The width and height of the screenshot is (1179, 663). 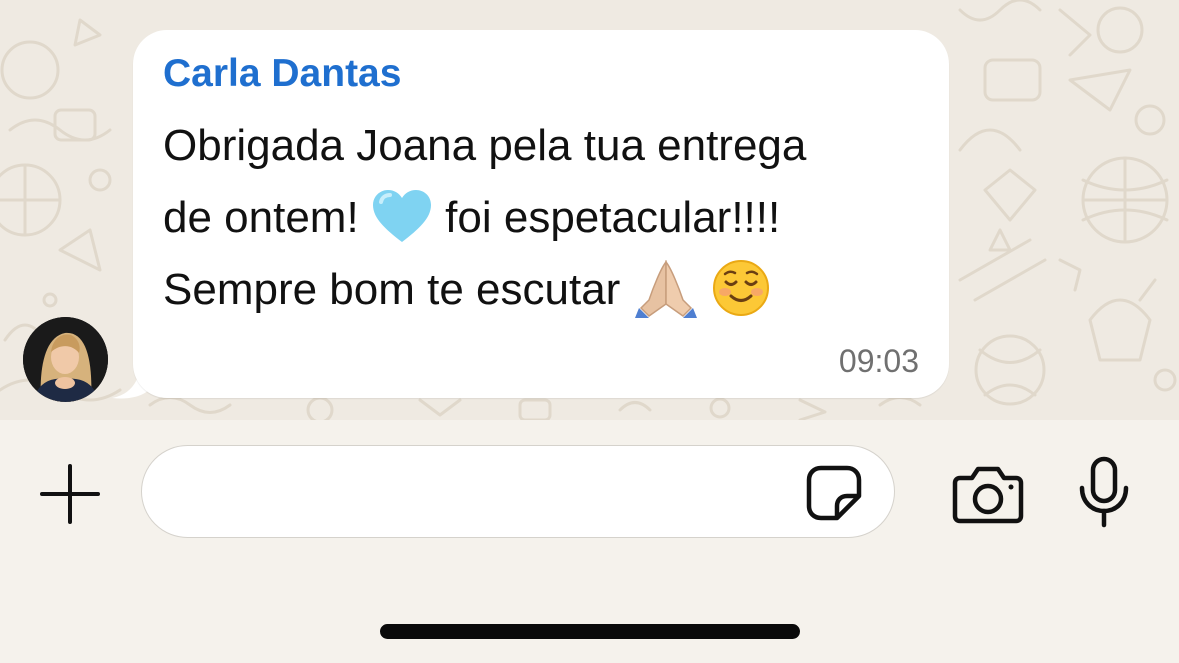 I want to click on message-input, so click(x=518, y=491).